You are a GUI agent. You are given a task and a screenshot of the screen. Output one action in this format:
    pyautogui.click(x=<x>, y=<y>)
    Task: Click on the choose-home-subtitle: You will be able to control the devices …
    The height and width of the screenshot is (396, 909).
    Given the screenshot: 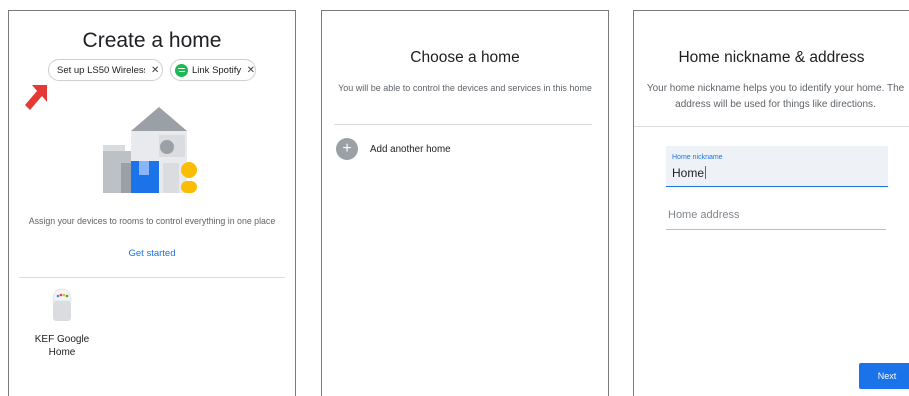 What is the action you would take?
    pyautogui.click(x=465, y=88)
    